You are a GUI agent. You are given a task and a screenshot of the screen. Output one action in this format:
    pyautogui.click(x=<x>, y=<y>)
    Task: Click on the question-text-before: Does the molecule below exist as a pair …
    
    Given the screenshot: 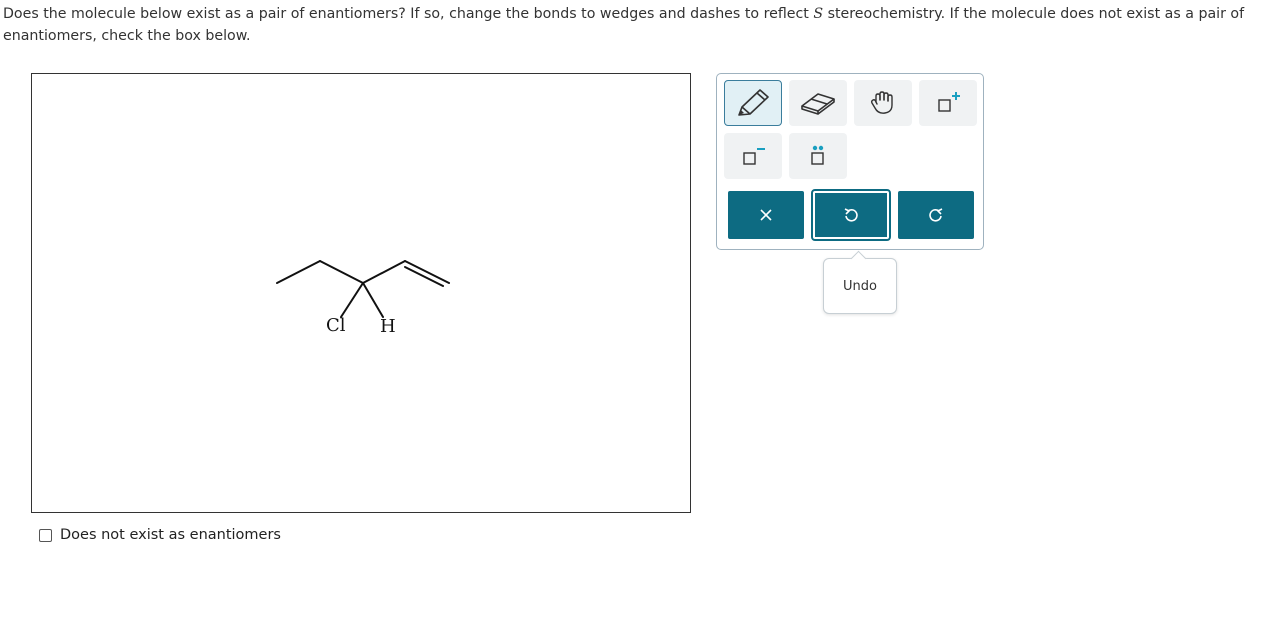 What is the action you would take?
    pyautogui.click(x=408, y=14)
    